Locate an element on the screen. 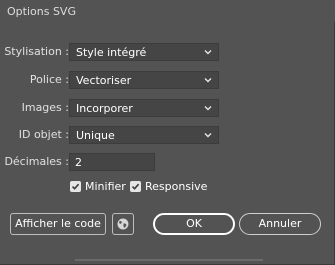  decimales-input: 2 is located at coordinates (112, 162).